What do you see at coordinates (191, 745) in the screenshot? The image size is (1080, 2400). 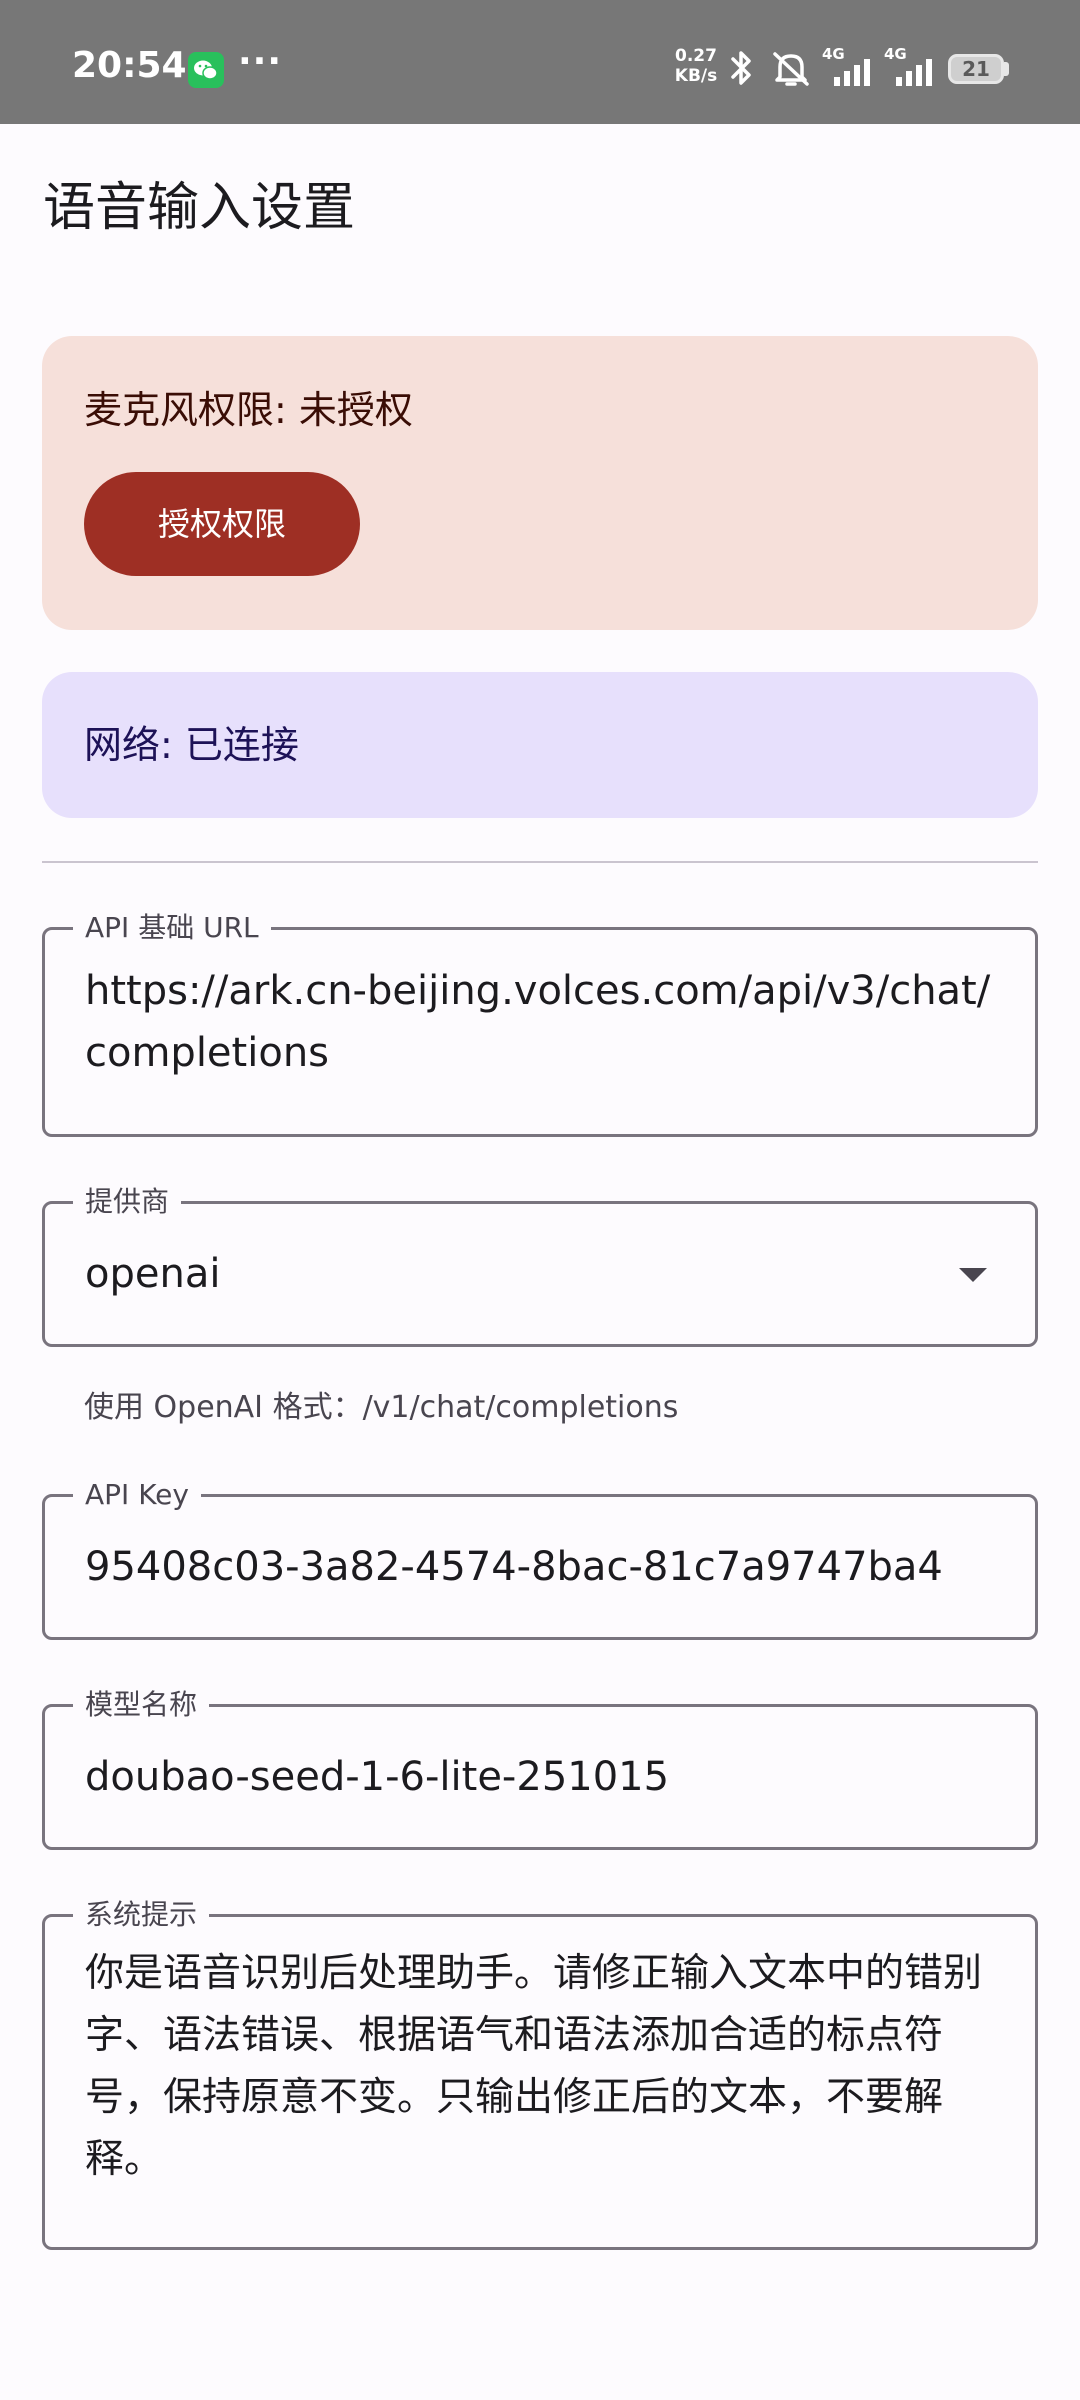 I see `network-status: 网络: 已连接` at bounding box center [191, 745].